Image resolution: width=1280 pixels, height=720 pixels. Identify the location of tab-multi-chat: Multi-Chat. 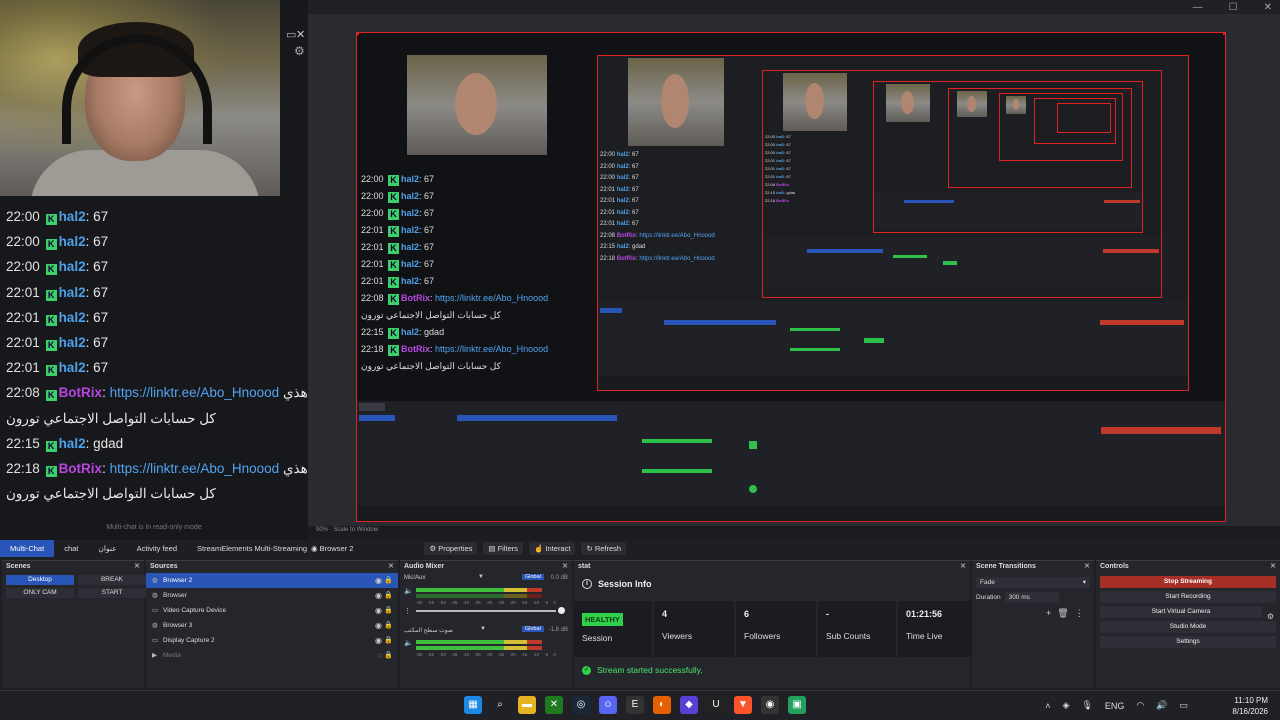
(27, 548).